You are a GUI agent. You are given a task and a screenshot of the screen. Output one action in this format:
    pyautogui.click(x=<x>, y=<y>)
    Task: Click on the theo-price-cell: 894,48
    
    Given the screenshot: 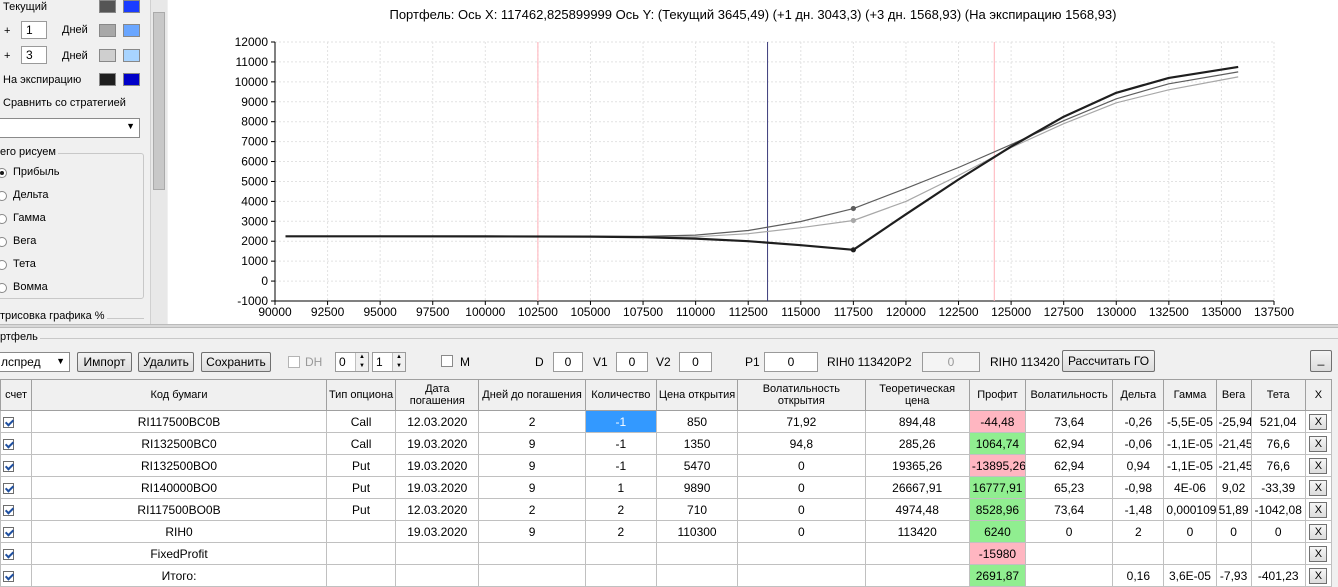 What is the action you would take?
    pyautogui.click(x=917, y=421)
    